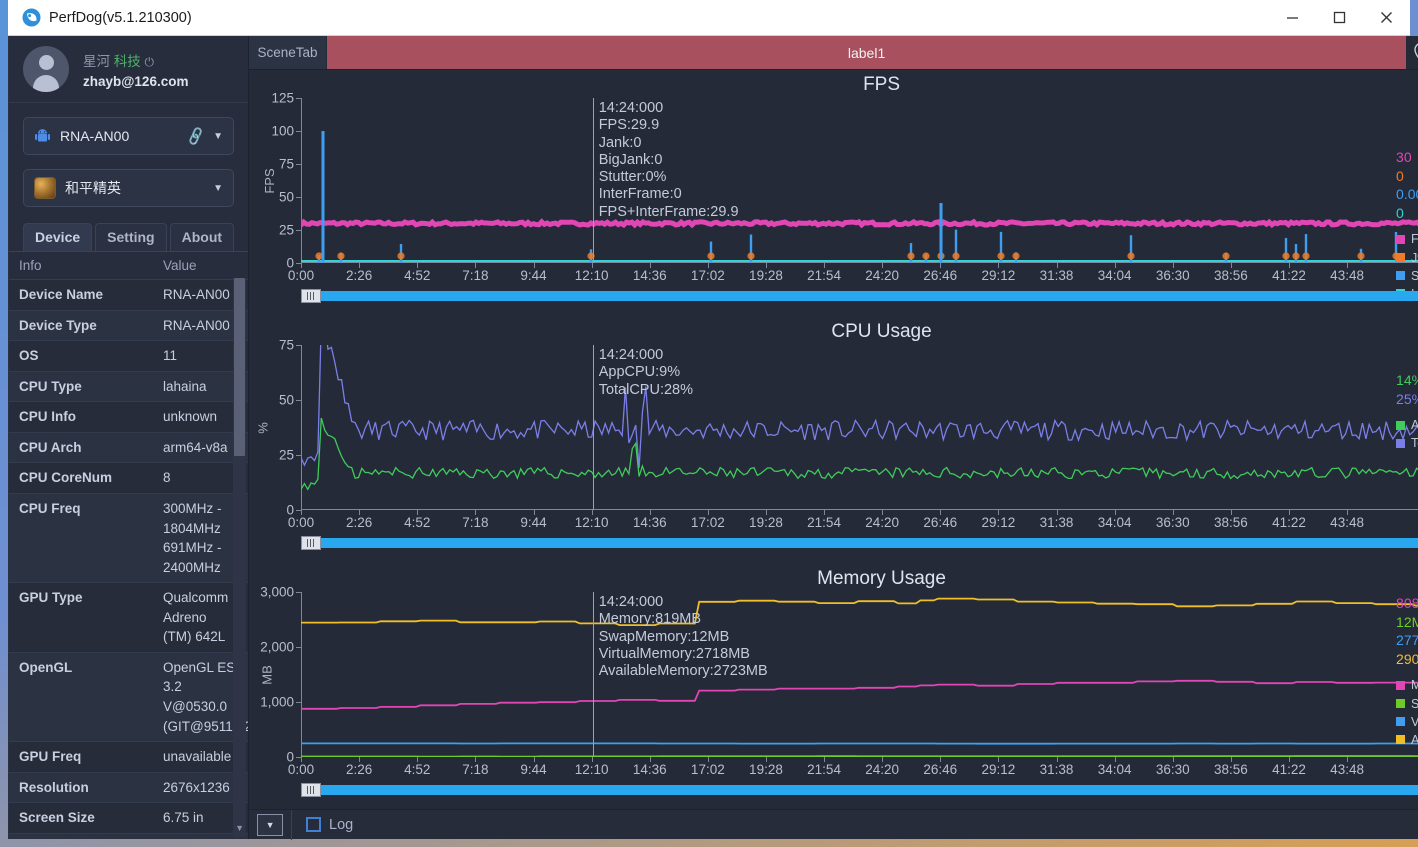  What do you see at coordinates (288, 52) in the screenshot?
I see `scene-tab-button: SceneTab` at bounding box center [288, 52].